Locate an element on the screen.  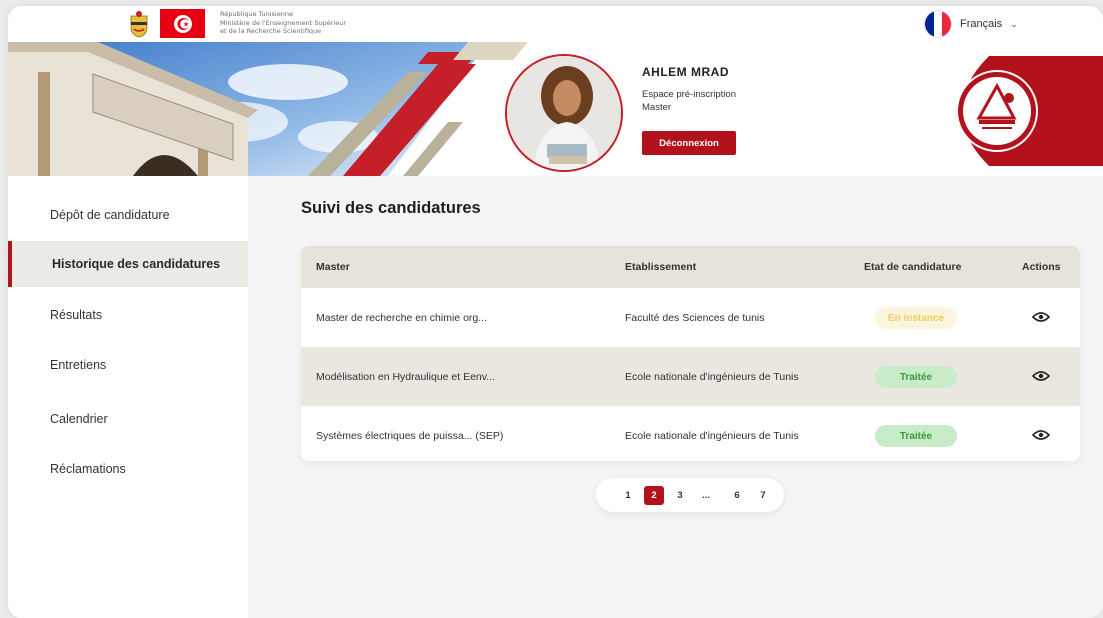
sidebar-item-label: Entretiens is located at coordinates (78, 365).